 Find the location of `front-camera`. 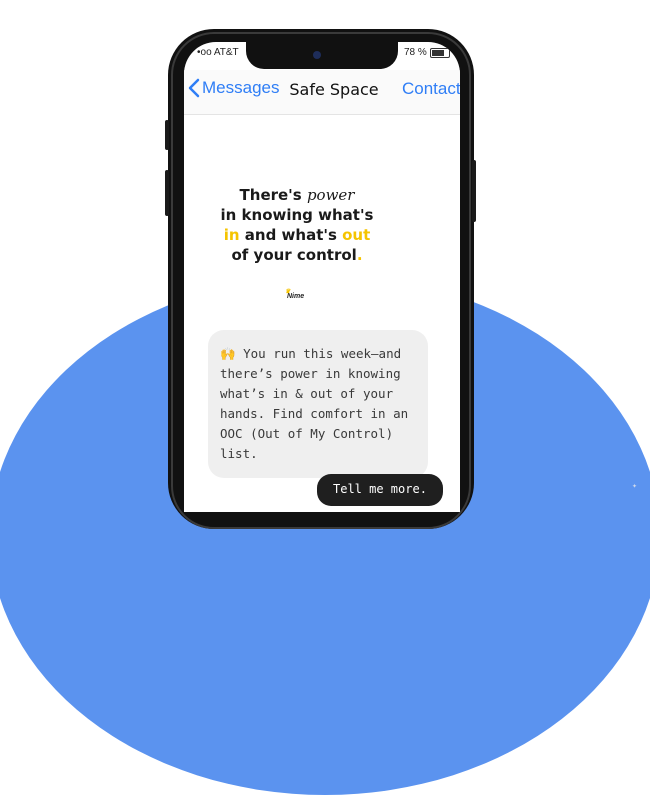

front-camera is located at coordinates (317, 55).